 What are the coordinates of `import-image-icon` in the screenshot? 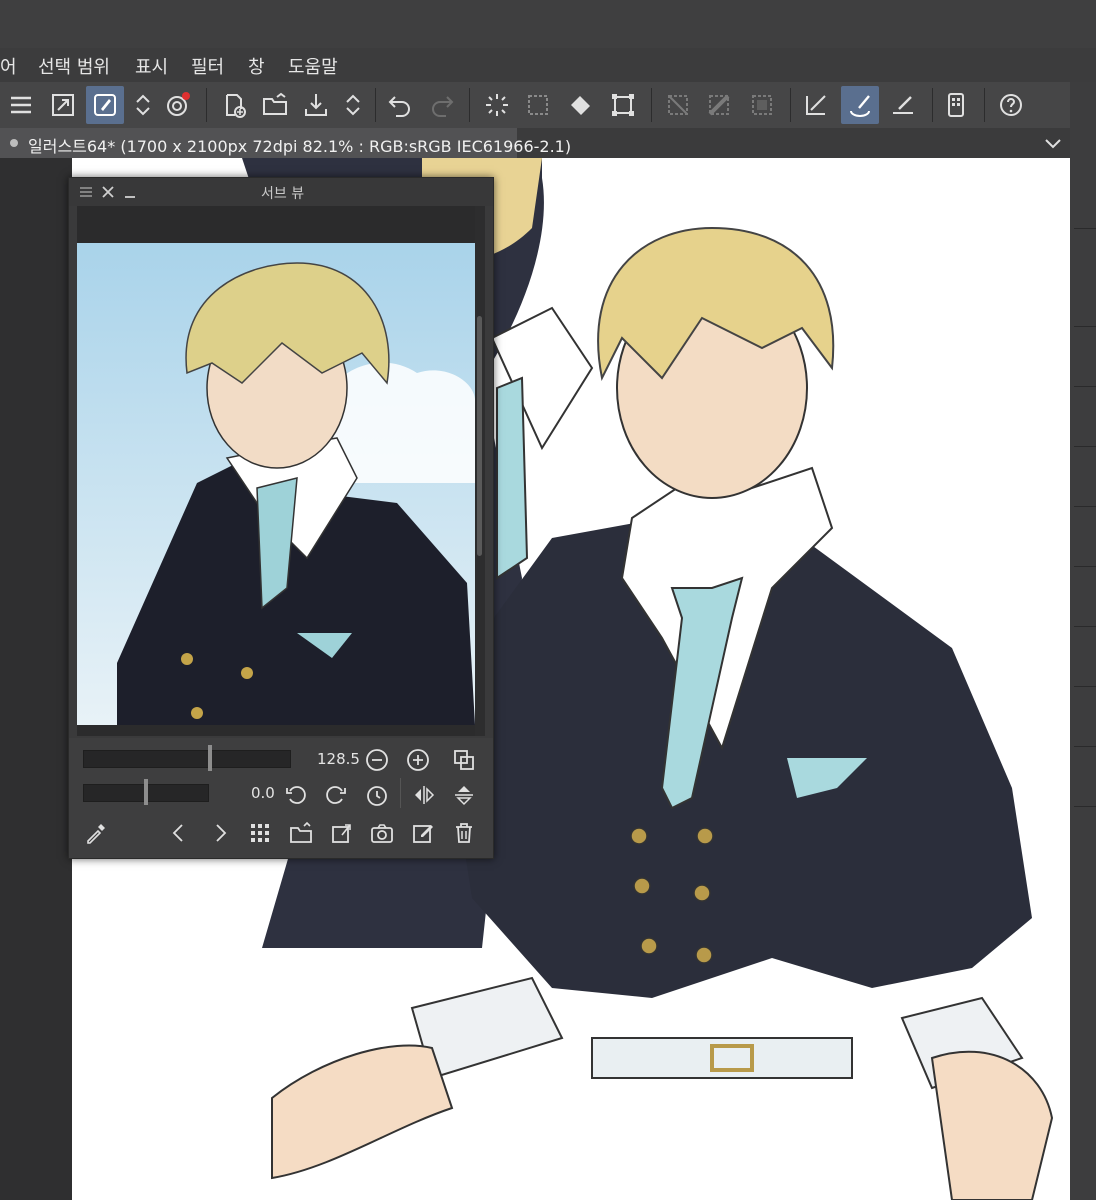 It's located at (301, 833).